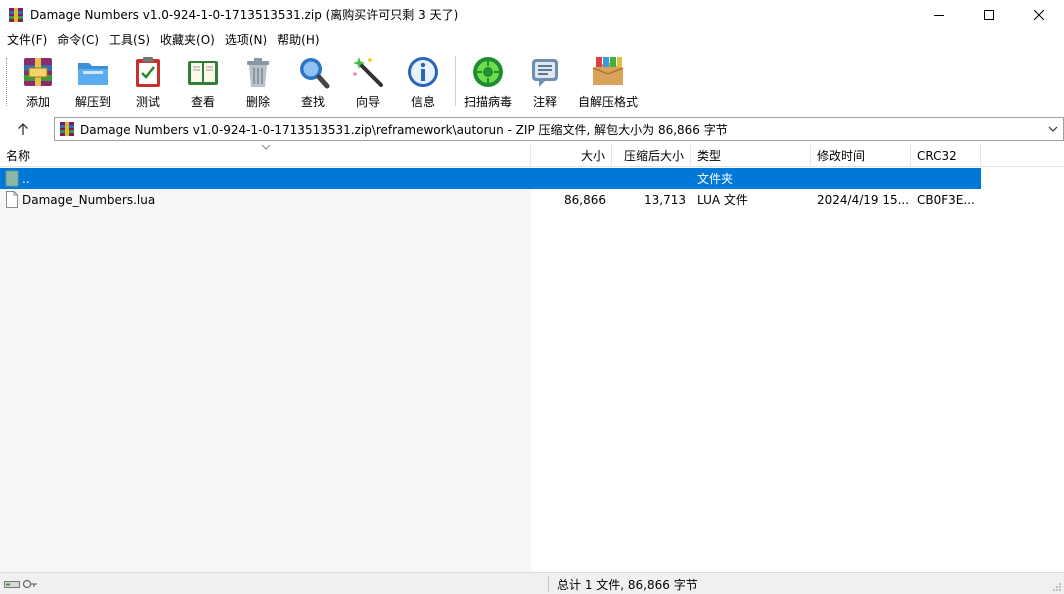  I want to click on find-button: 查找, so click(313, 82).